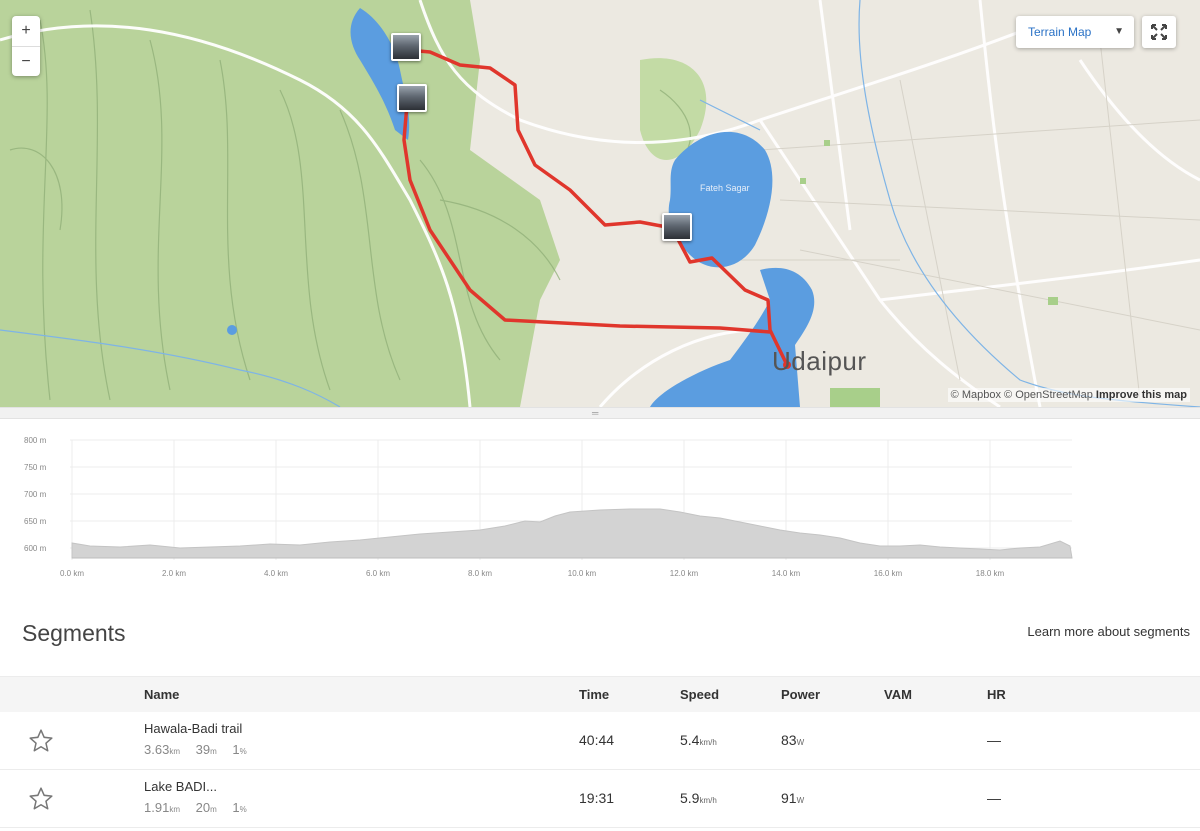 This screenshot has width=1200, height=831. What do you see at coordinates (582, 573) in the screenshot?
I see `x-tick-label: 10.0 km` at bounding box center [582, 573].